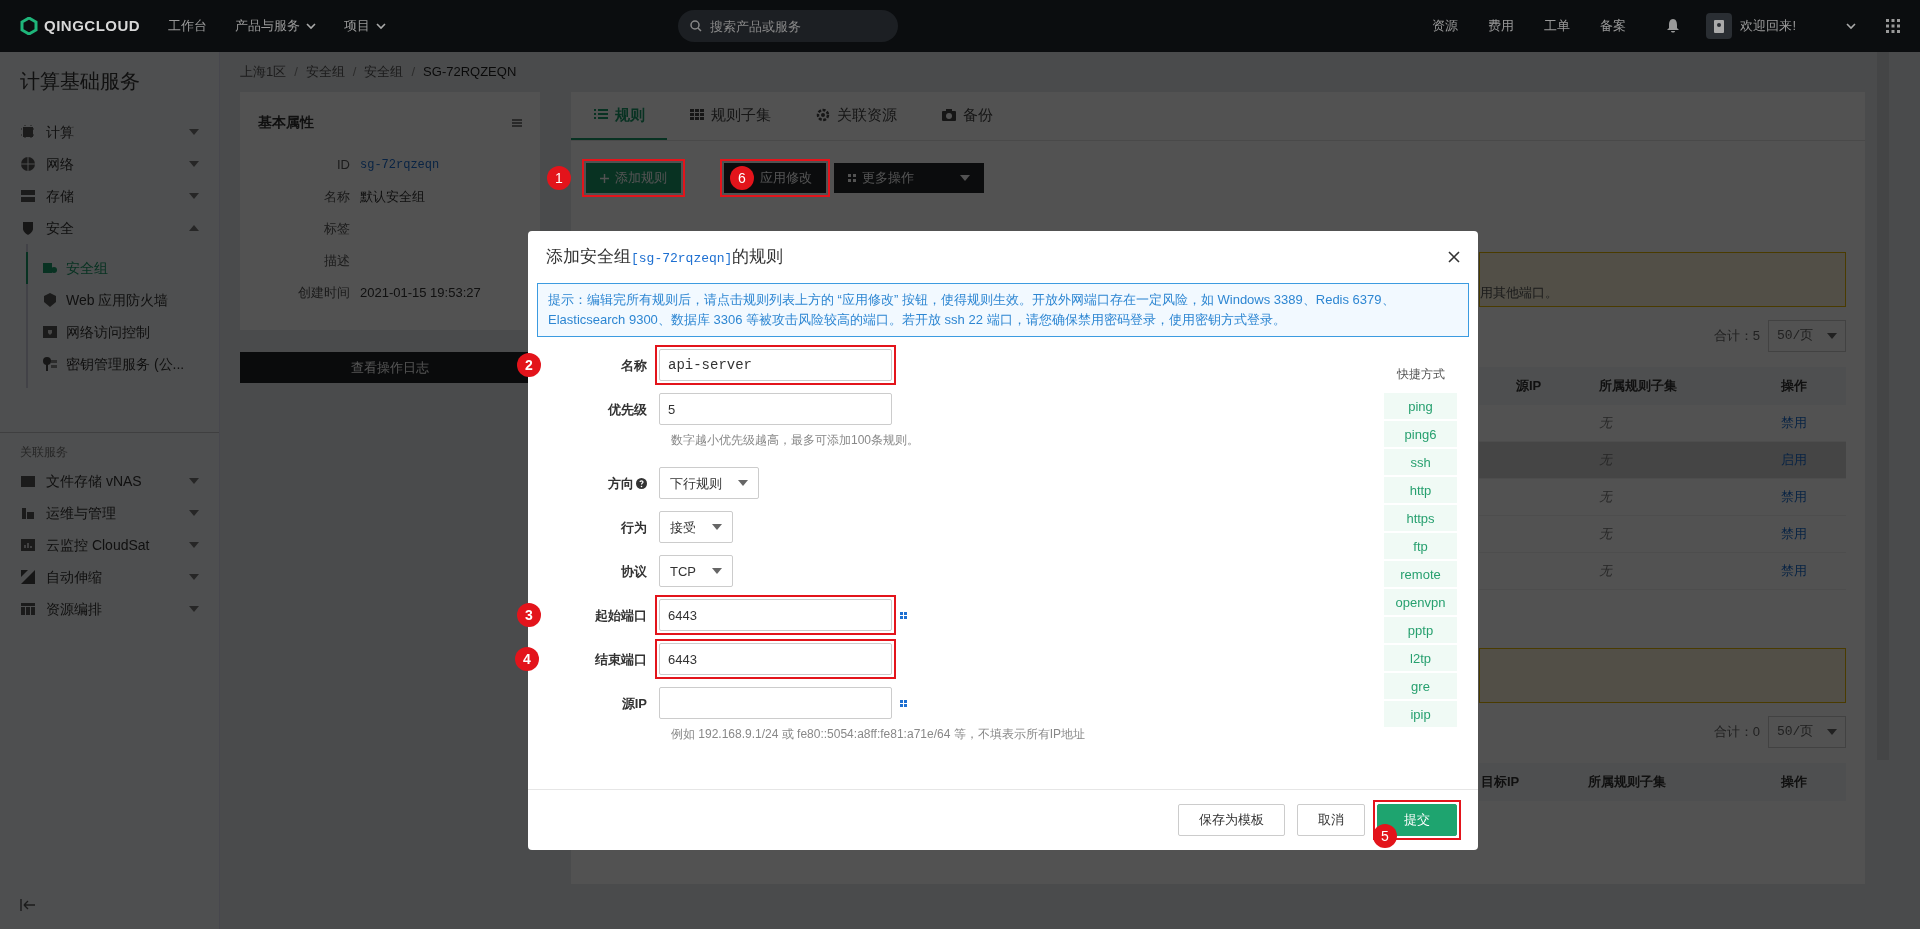 This screenshot has height=929, width=1920. Describe the element at coordinates (796, 441) in the screenshot. I see `help-text: 数字越小优先级越高，最多可添加100条规则。` at that location.